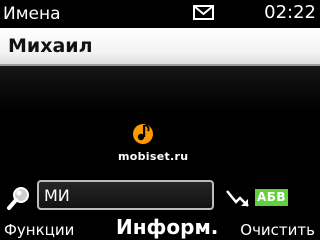 This screenshot has height=240, width=320. I want to click on screen-title: Имена, so click(32, 14).